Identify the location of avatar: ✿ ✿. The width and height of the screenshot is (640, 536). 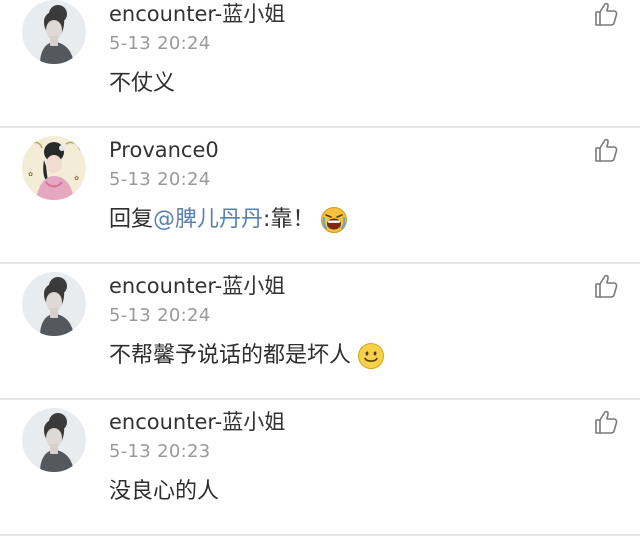
(54, 168).